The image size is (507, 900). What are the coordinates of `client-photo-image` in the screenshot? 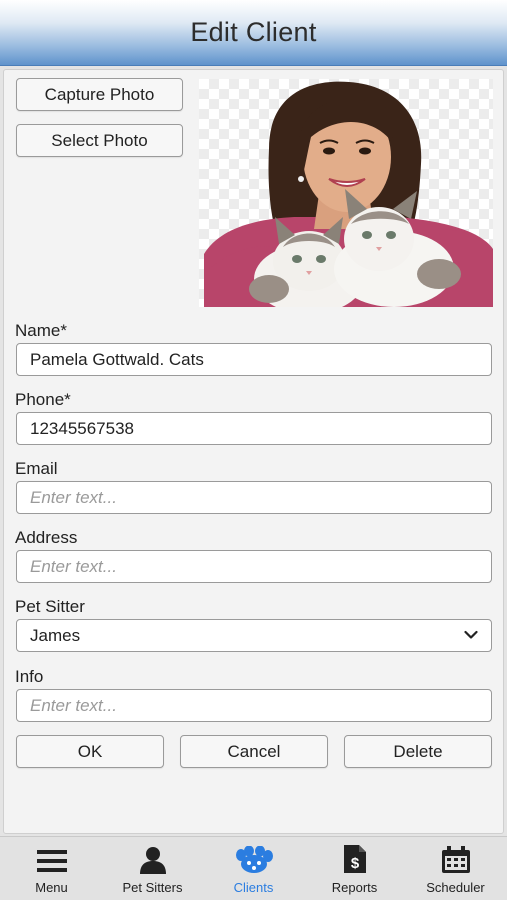 It's located at (348, 194).